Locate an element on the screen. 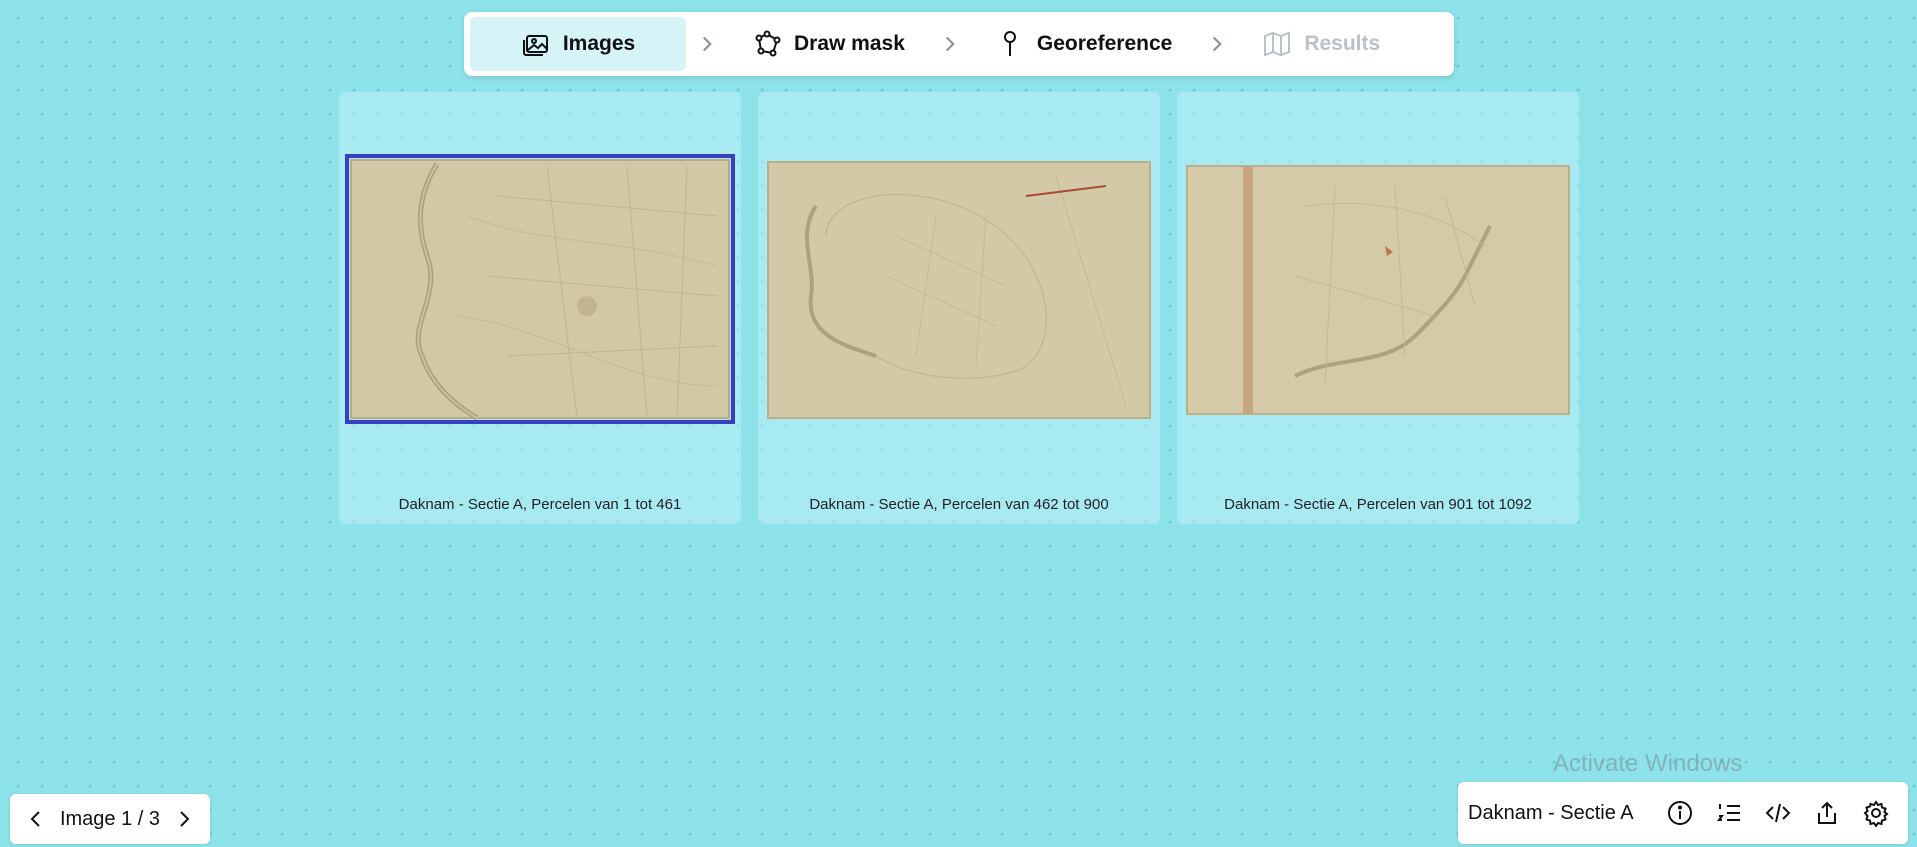 This screenshot has height=847, width=1917. settings-icon is located at coordinates (1876, 813).